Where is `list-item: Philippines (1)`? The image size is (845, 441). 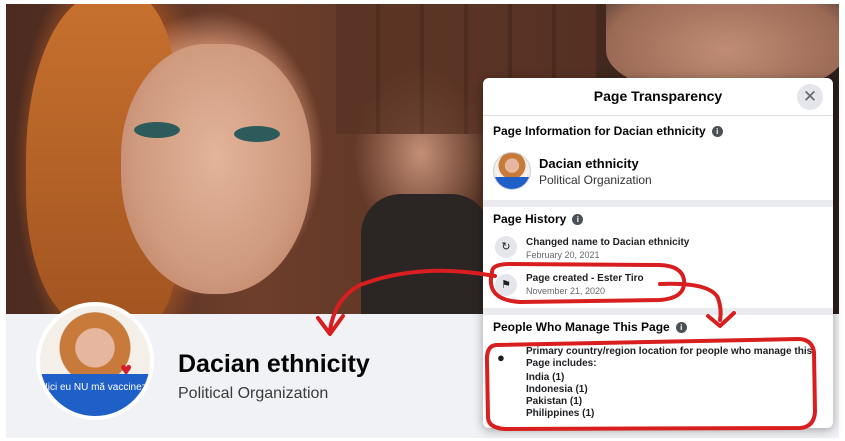
list-item: Philippines (1) is located at coordinates (560, 413).